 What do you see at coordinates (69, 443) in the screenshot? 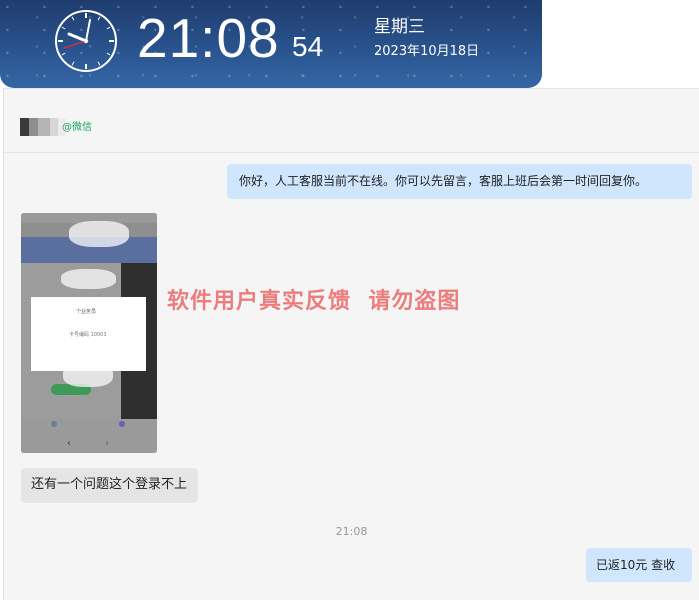
I see `thumb-back-icon: ‹` at bounding box center [69, 443].